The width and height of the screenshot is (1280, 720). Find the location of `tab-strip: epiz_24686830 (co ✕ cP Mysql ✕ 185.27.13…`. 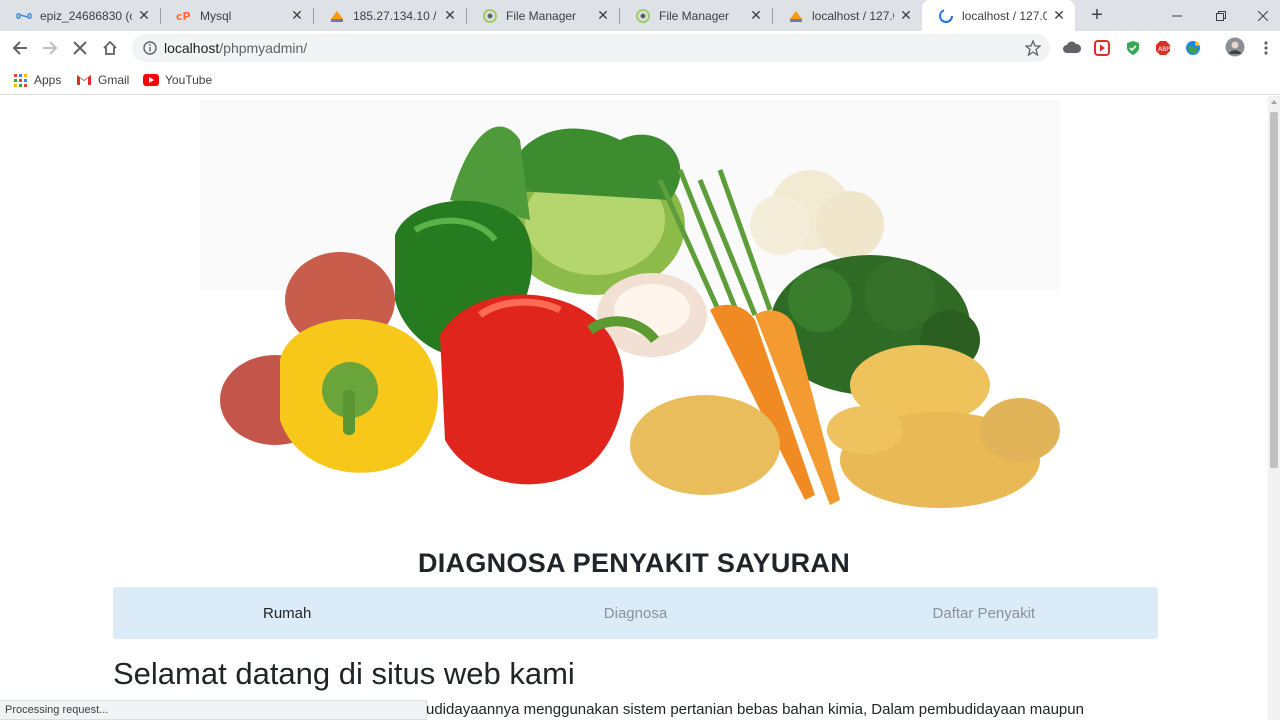

tab-strip: epiz_24686830 (co ✕ cP Mysql ✕ 185.27.13… is located at coordinates (640, 15).